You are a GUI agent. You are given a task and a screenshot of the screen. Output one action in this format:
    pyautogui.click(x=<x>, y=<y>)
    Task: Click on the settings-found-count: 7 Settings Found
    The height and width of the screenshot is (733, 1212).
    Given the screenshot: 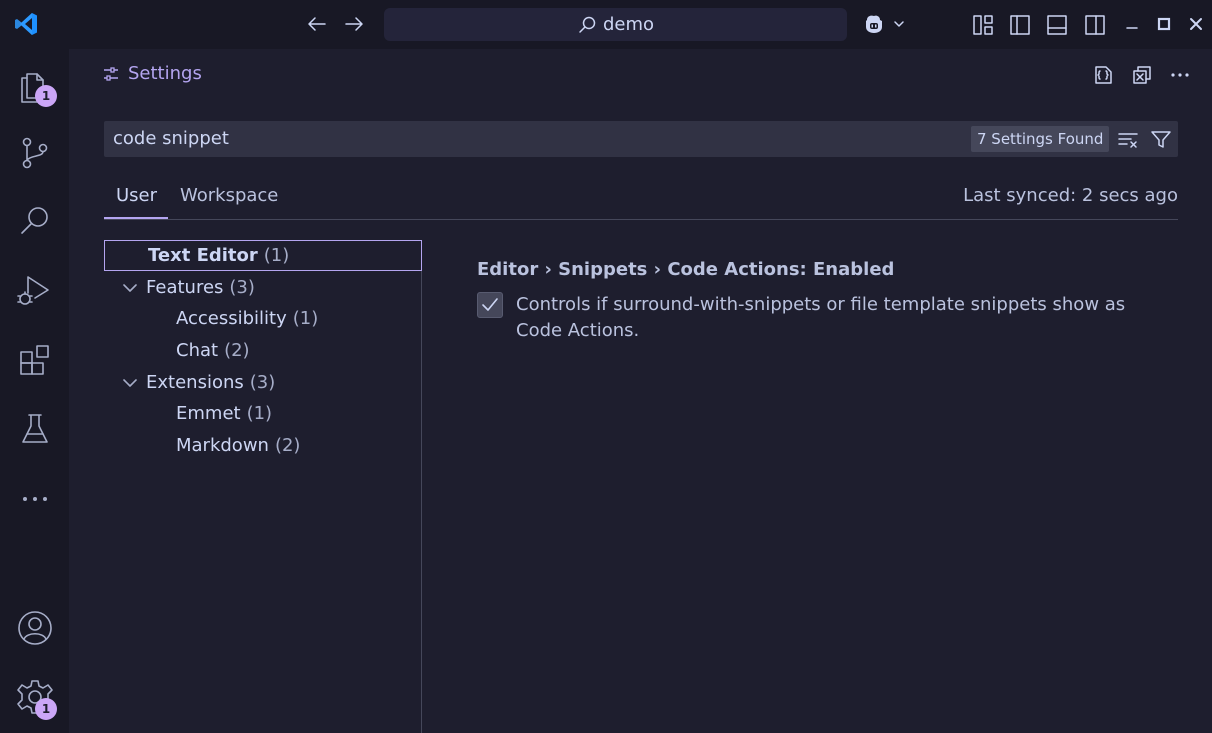 What is the action you would take?
    pyautogui.click(x=1040, y=139)
    